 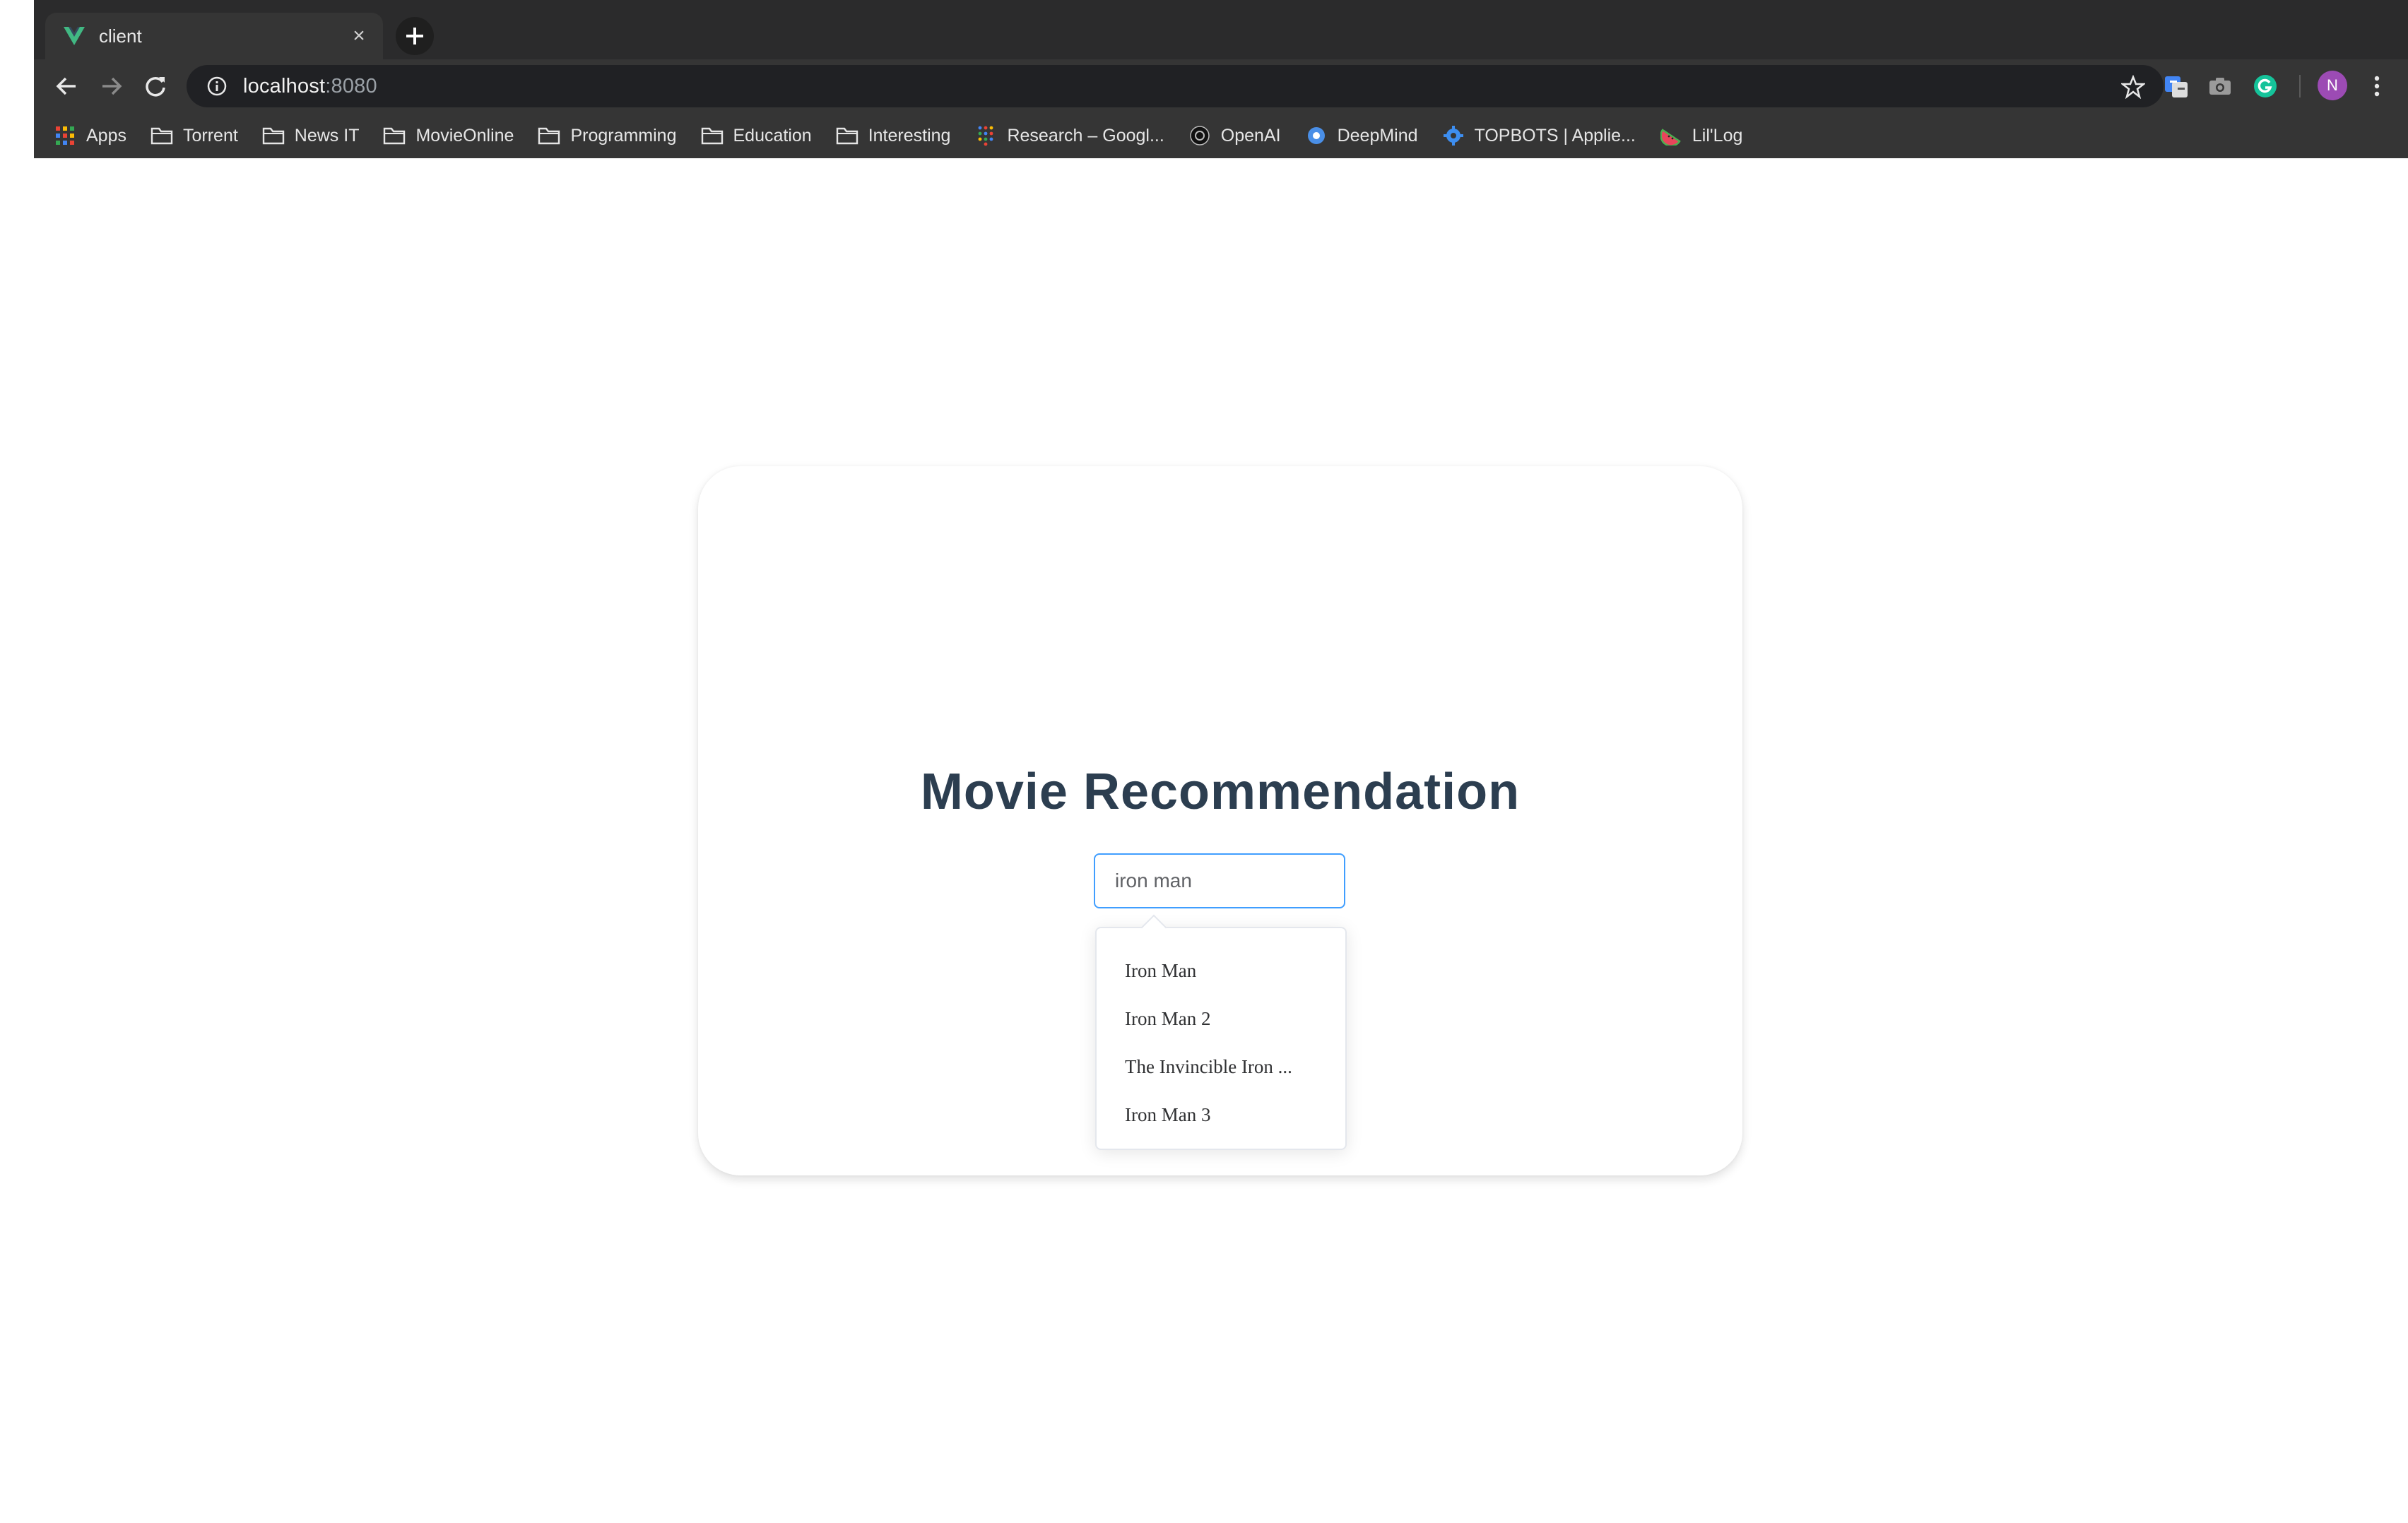 I want to click on bookmark-deepmind: DeepMind, so click(x=1361, y=136).